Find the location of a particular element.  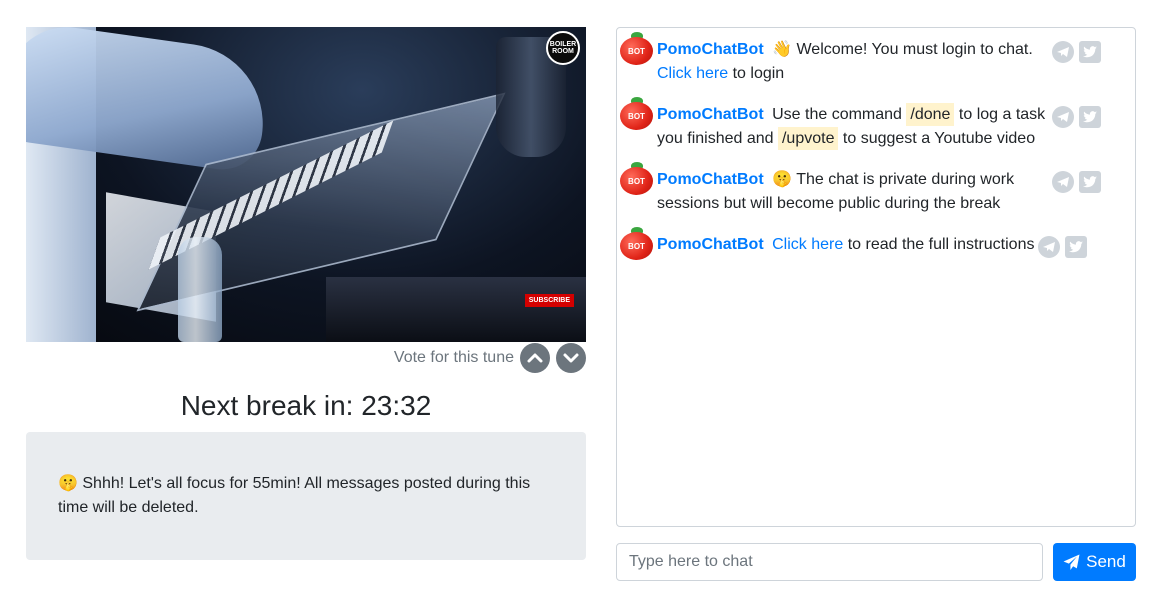

chat-input is located at coordinates (829, 562).